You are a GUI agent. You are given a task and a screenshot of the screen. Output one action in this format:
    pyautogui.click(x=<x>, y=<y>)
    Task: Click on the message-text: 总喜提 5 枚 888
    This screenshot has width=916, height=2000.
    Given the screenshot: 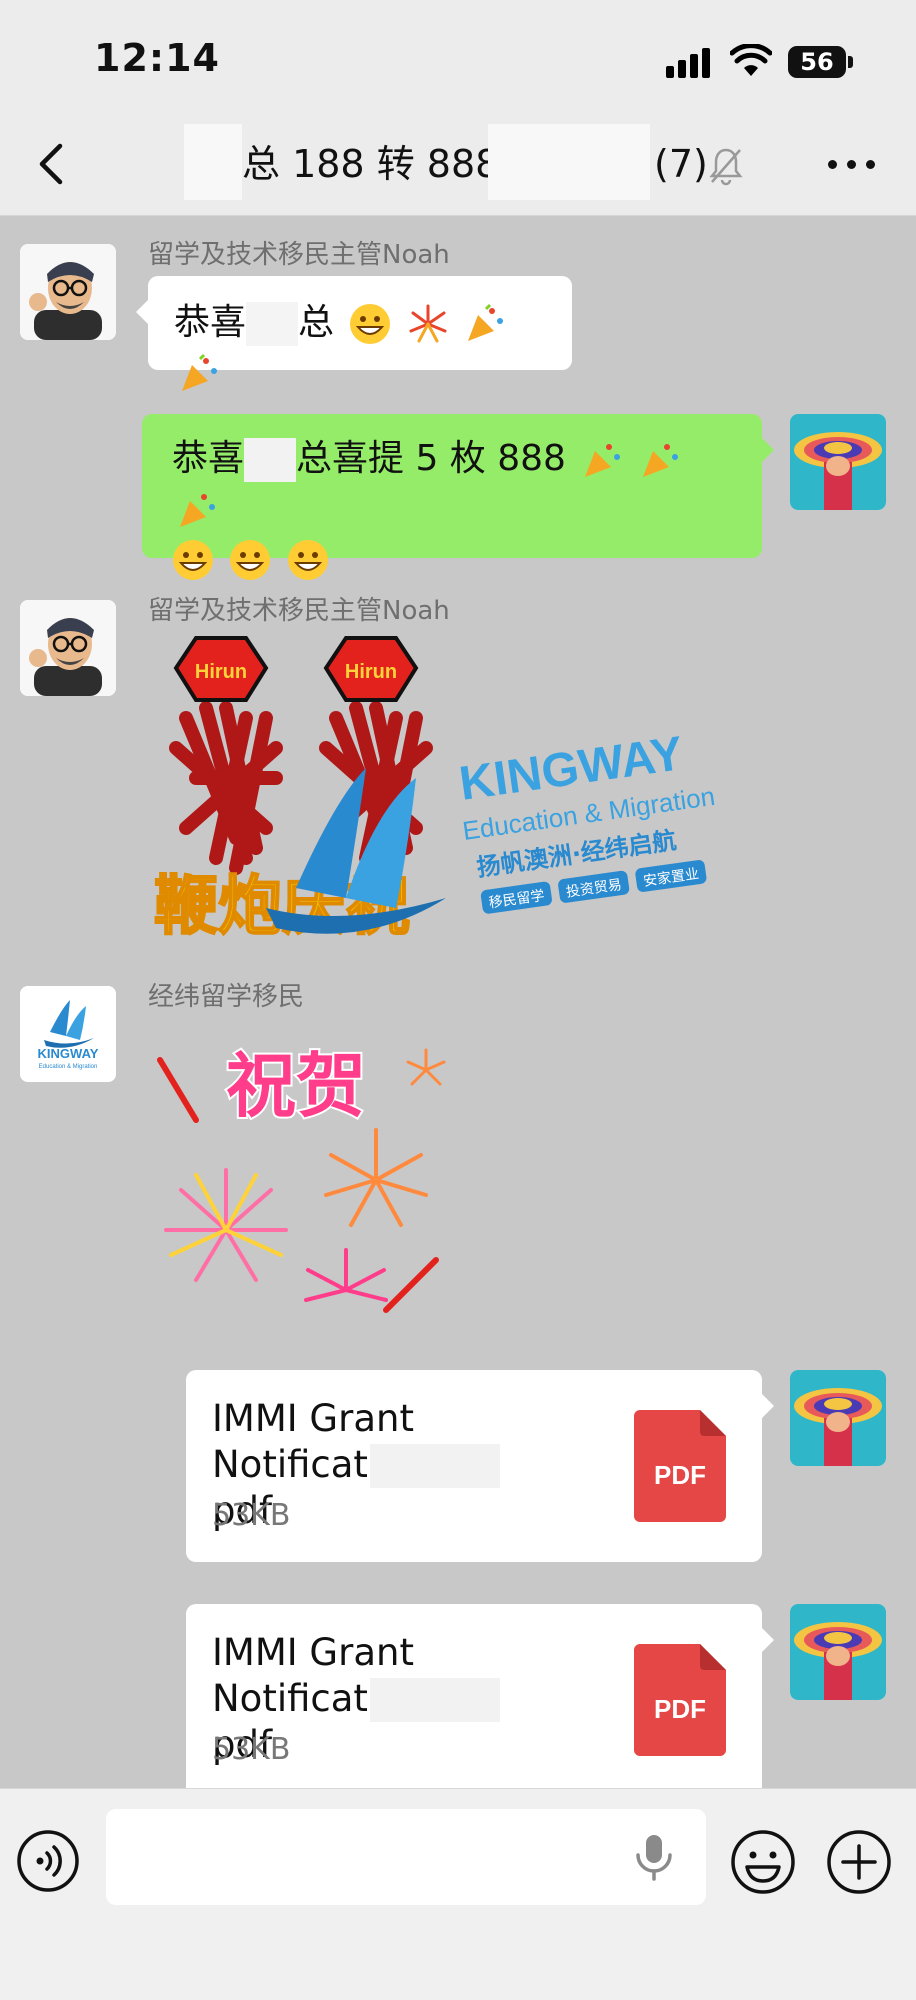 What is the action you would take?
    pyautogui.click(x=431, y=458)
    